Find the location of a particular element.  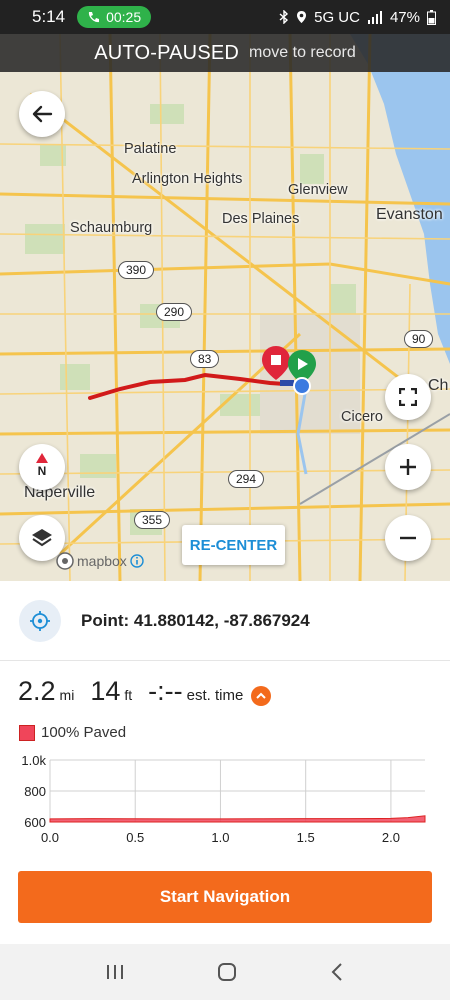

map-label-evanston: Evanston is located at coordinates (409, 214).